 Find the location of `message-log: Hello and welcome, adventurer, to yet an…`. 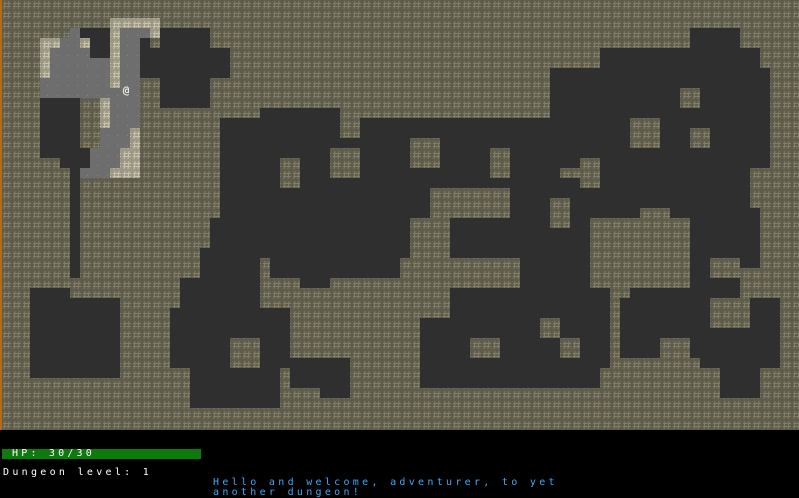

message-log: Hello and welcome, adventurer, to yet an… is located at coordinates (503, 488).